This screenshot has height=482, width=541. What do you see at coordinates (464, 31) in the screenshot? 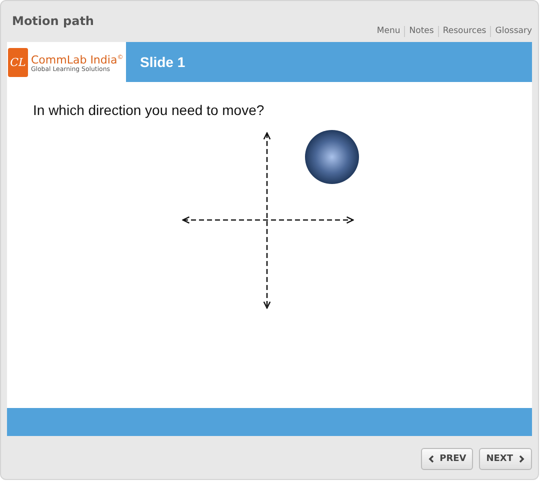
I see `nav-link: Resources` at bounding box center [464, 31].